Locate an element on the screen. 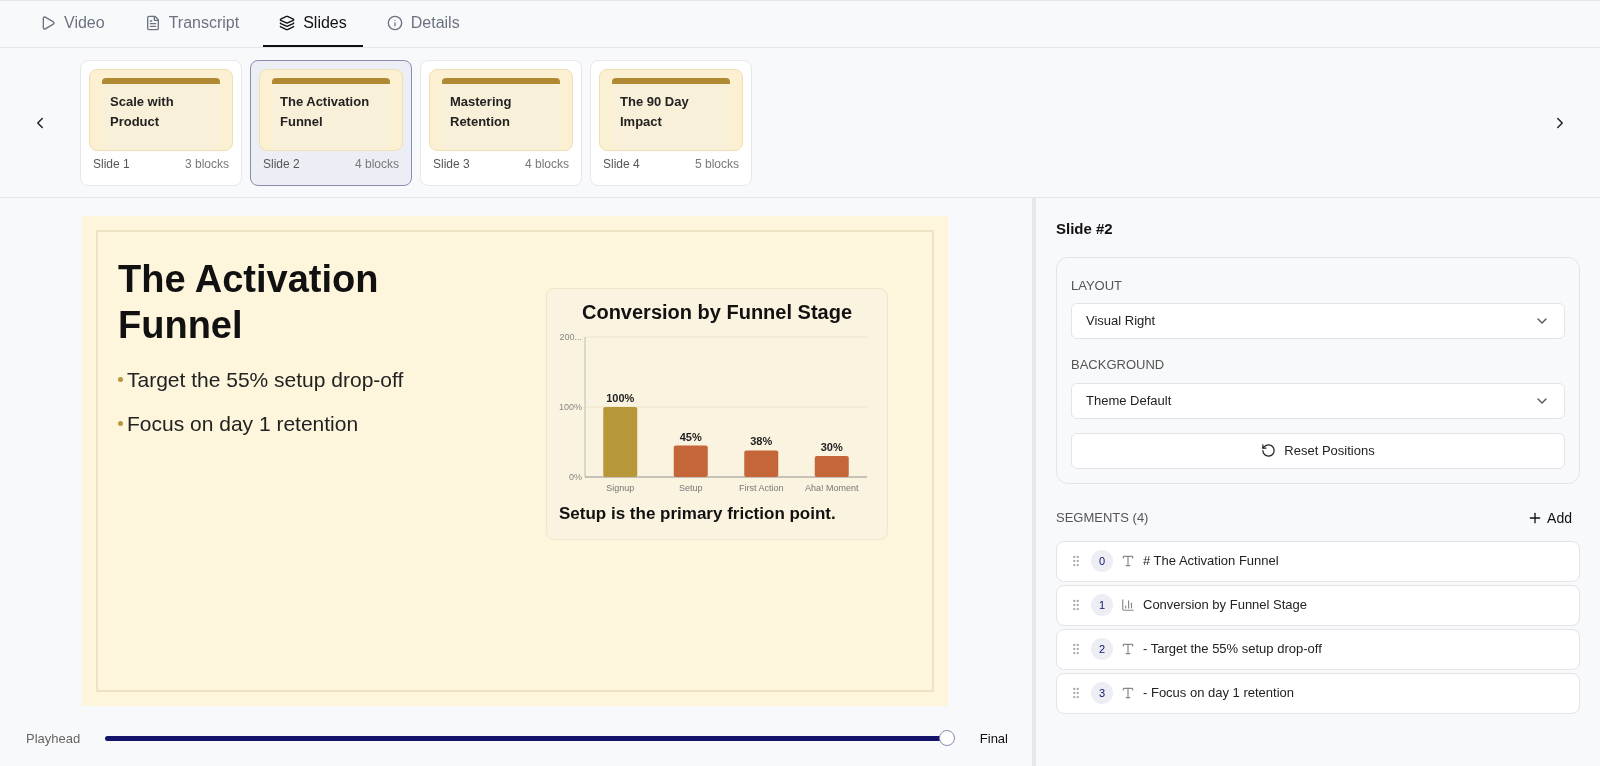  block-count: 5 blocks is located at coordinates (716, 164).